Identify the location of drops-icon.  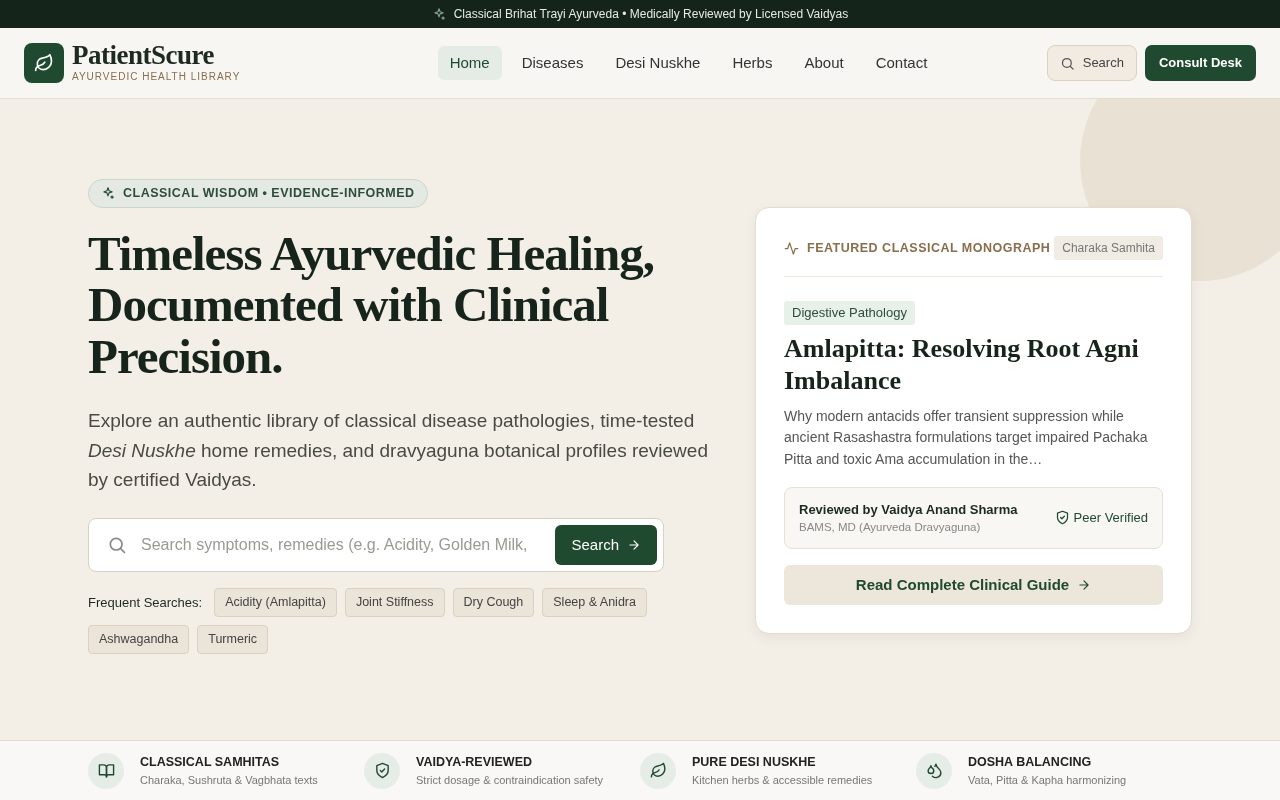
(934, 770).